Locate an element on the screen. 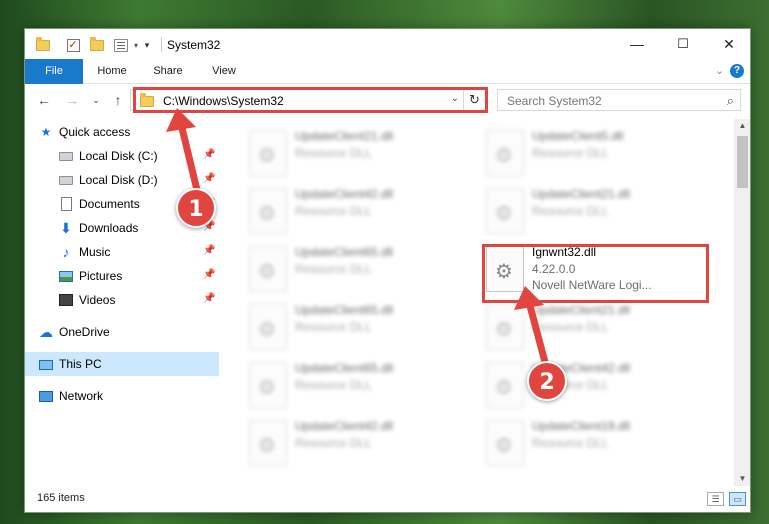  folder-icon is located at coordinates (43, 44).